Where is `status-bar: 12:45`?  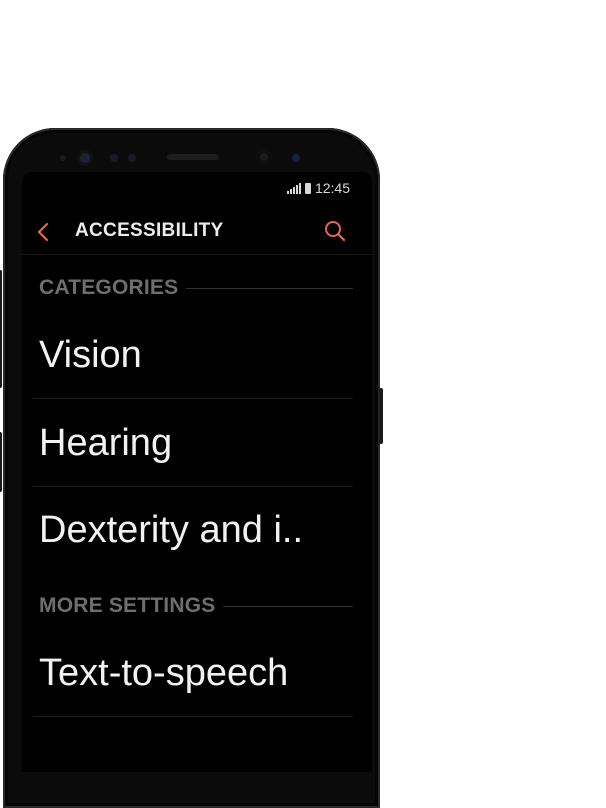
status-bar: 12:45 is located at coordinates (318, 188).